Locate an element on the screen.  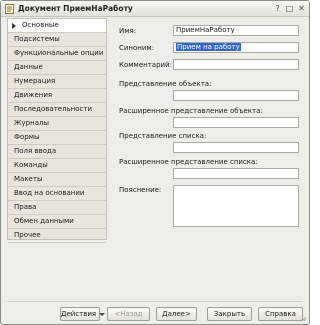
triangle-right-icon is located at coordinates (14, 26).